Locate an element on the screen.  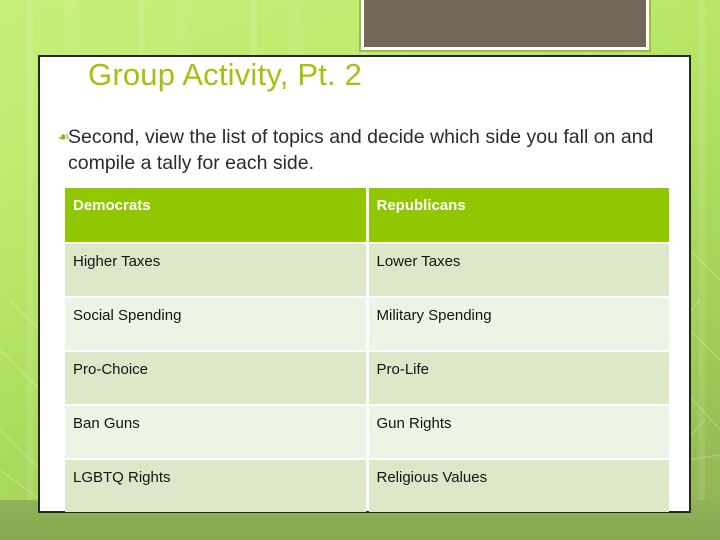
table-row: LGBTQ Rights Religious Values is located at coordinates (367, 486).